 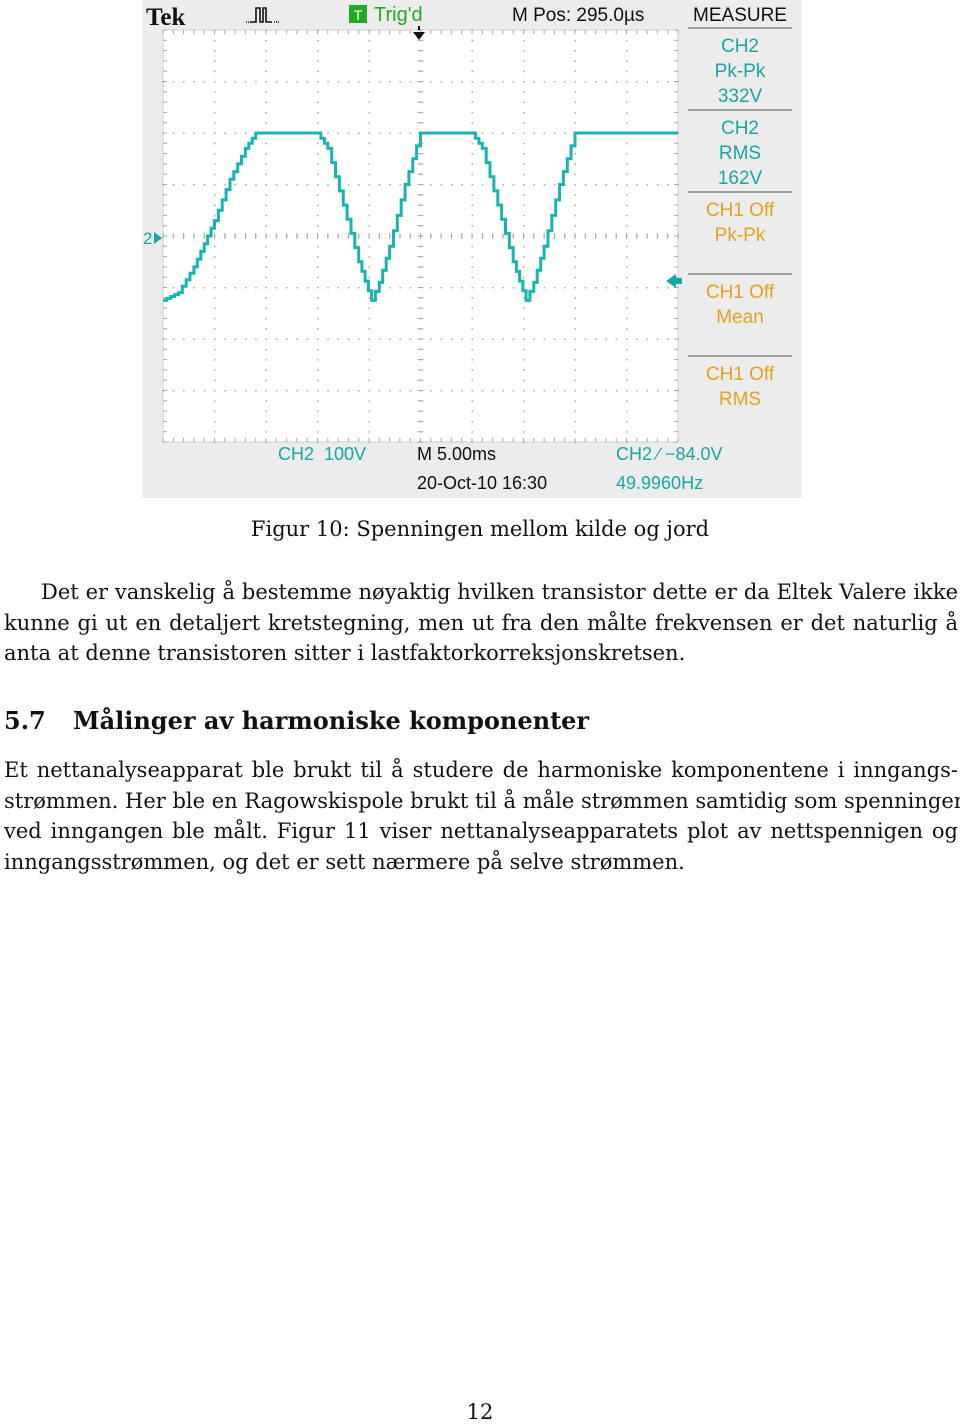 What do you see at coordinates (740, 96) in the screenshot?
I see `measurement-1-line: 332V` at bounding box center [740, 96].